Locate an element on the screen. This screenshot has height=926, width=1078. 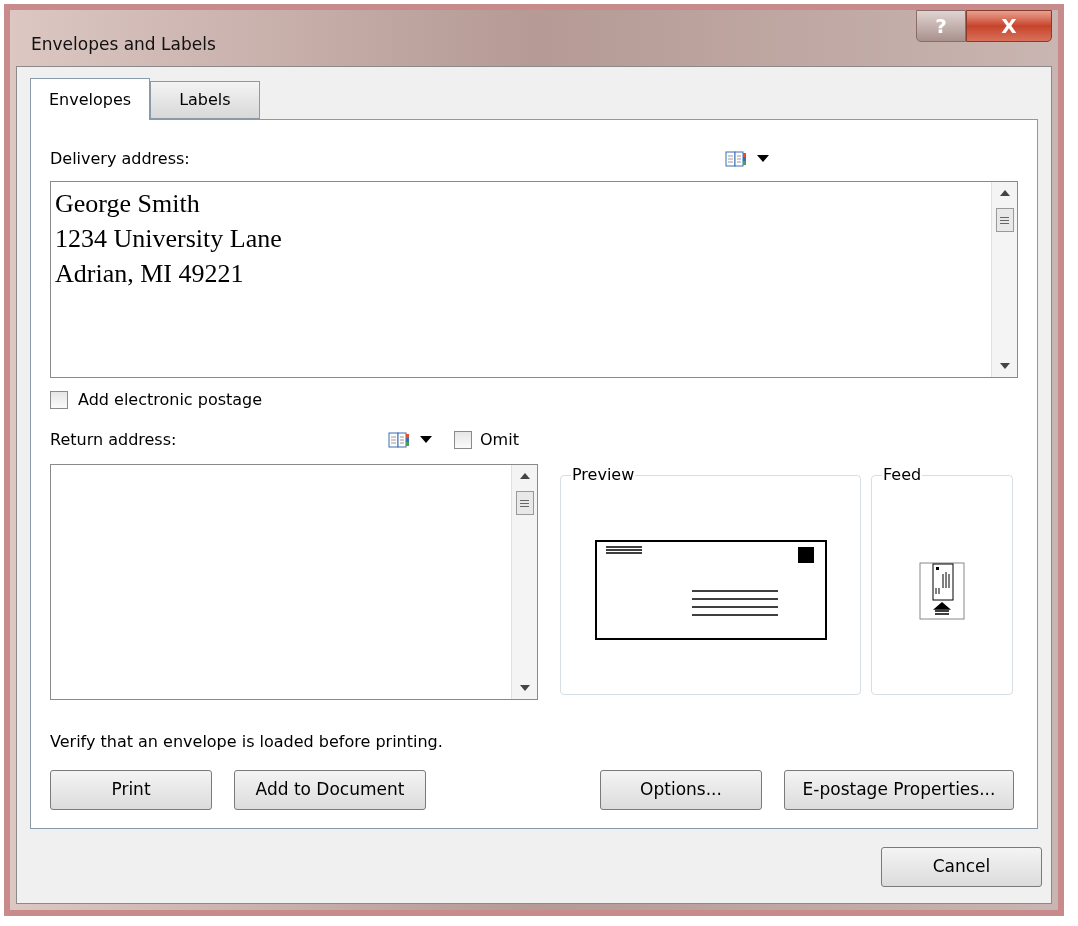
close-button: X is located at coordinates (1009, 26).